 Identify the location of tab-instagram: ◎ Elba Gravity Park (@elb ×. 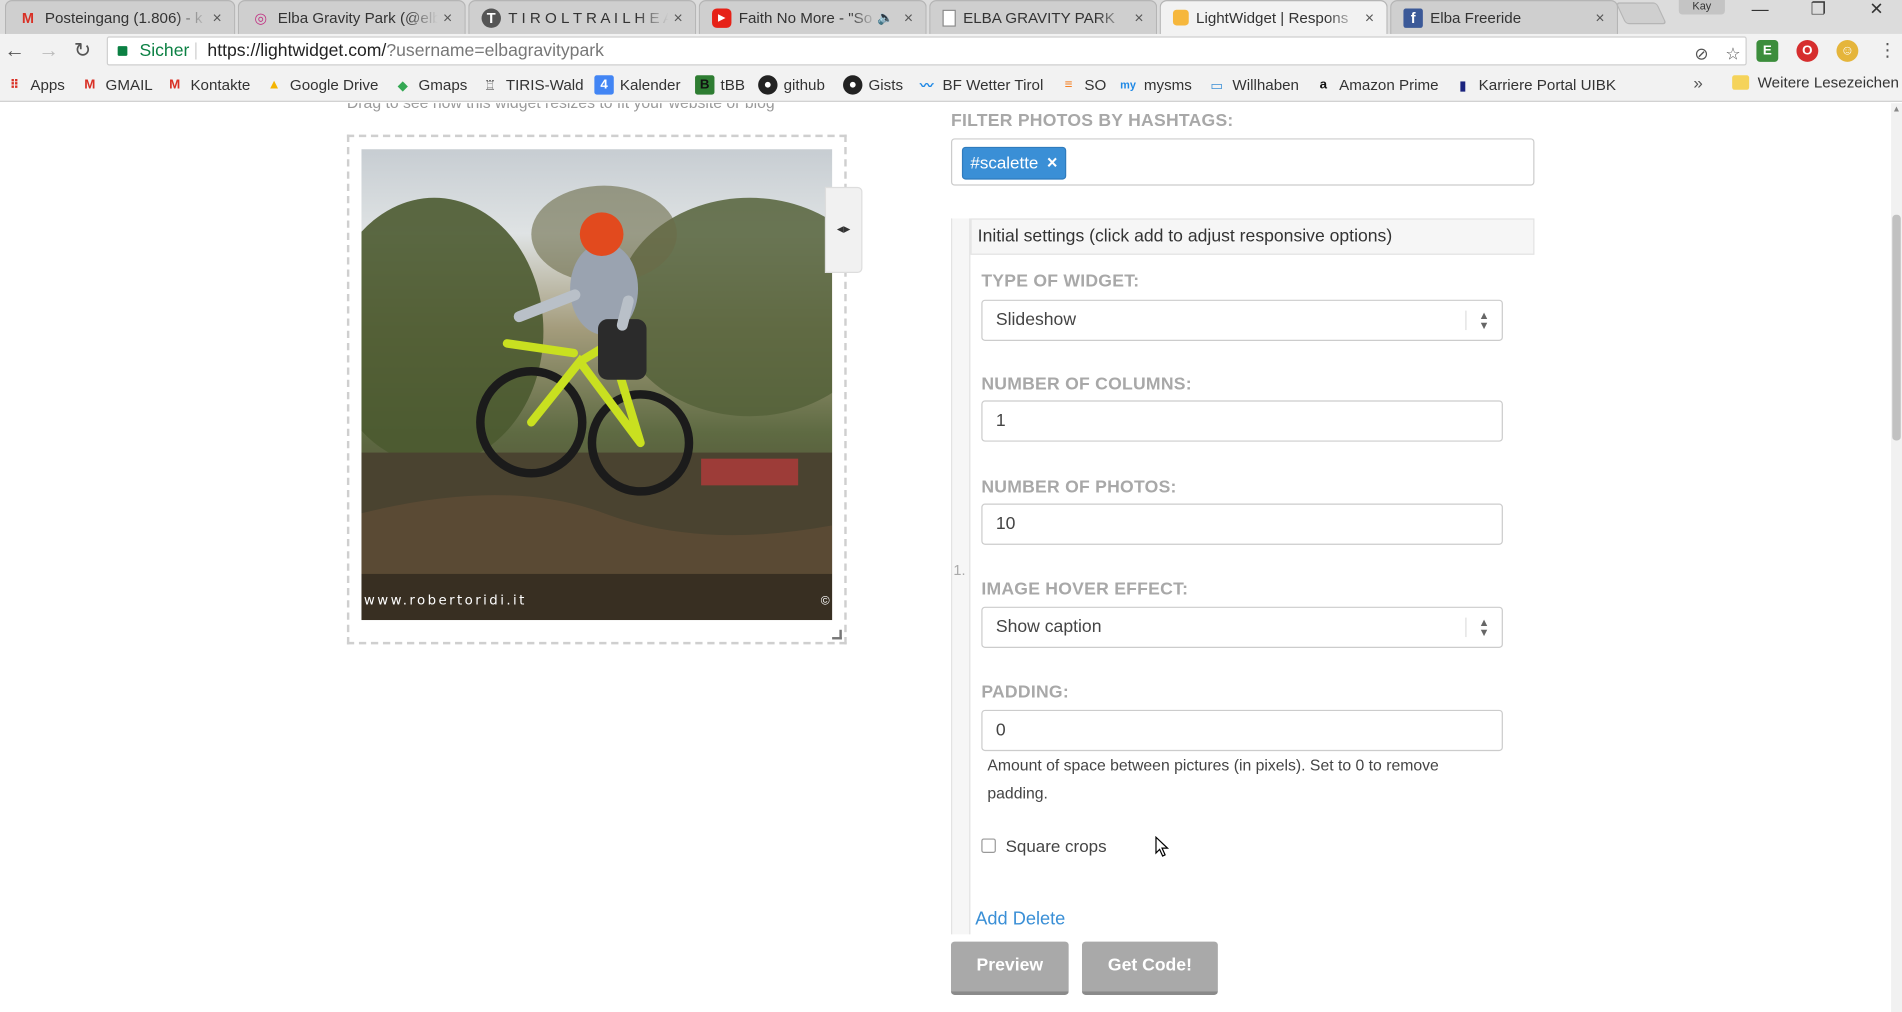
(351, 17).